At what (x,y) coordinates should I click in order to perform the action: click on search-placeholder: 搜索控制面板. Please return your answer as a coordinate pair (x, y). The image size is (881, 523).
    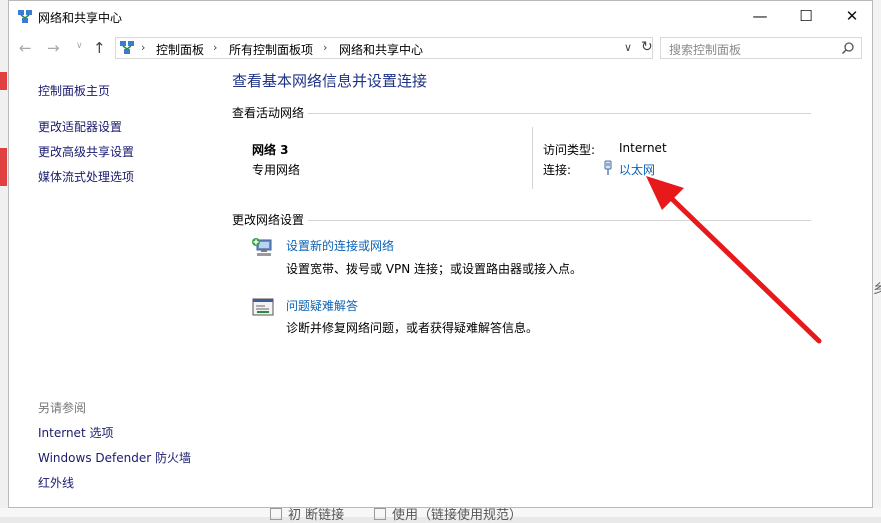
    Looking at the image, I should click on (705, 50).